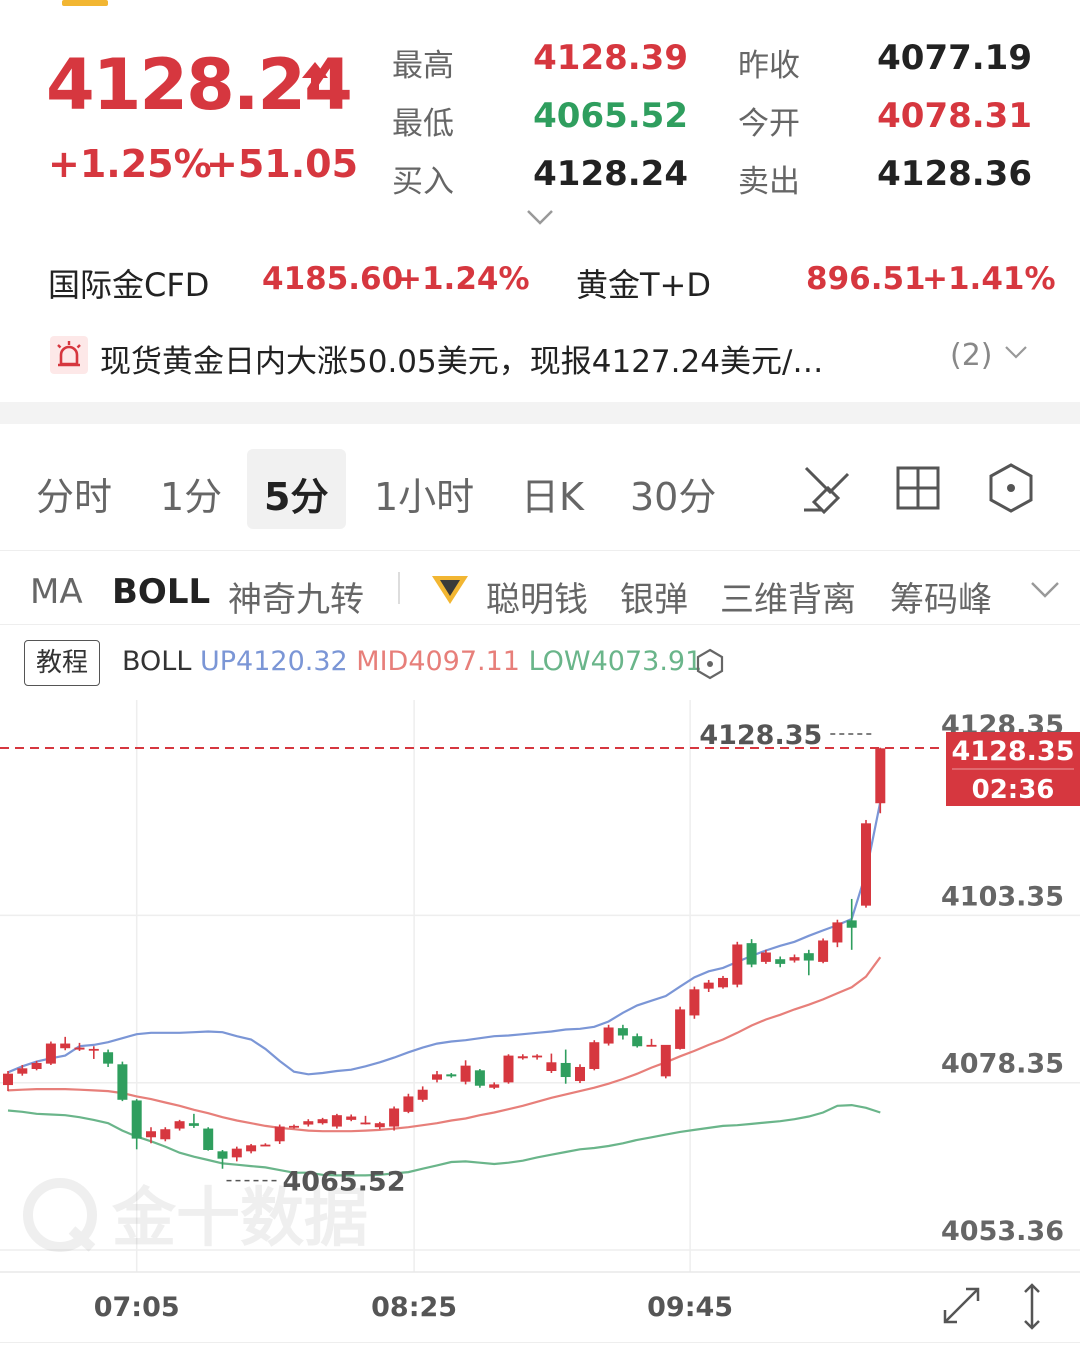 Image resolution: width=1080 pixels, height=1357 pixels. What do you see at coordinates (1013, 751) in the screenshot?
I see `price-tag-value: 4128.35` at bounding box center [1013, 751].